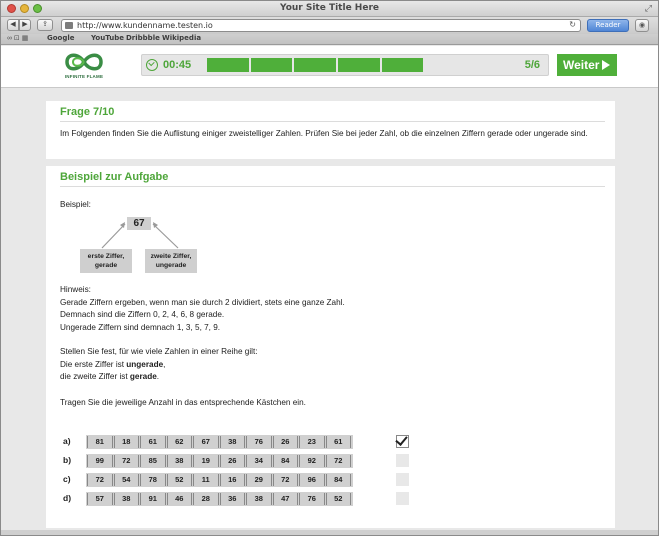  I want to click on play-arrow-icon, so click(606, 65).